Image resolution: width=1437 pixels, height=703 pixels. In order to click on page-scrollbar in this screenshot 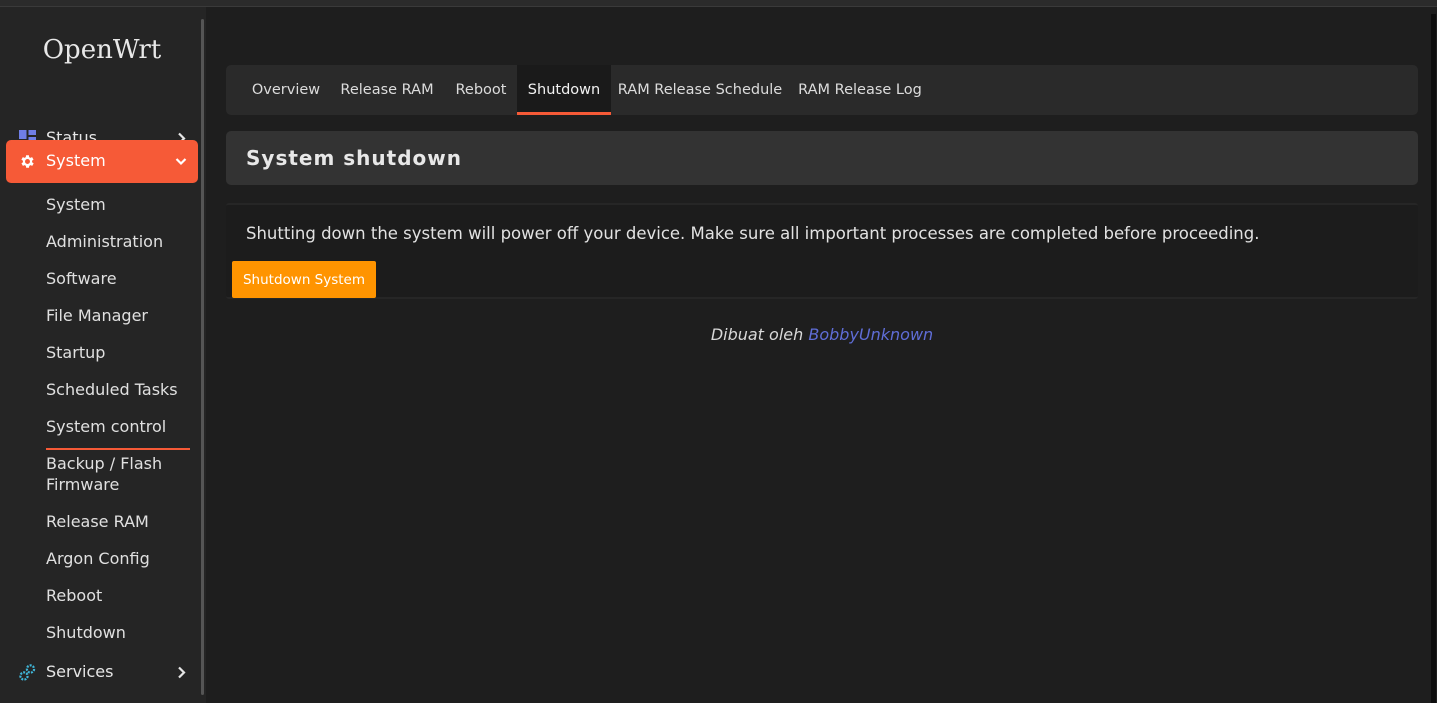, I will do `click(1433, 358)`.